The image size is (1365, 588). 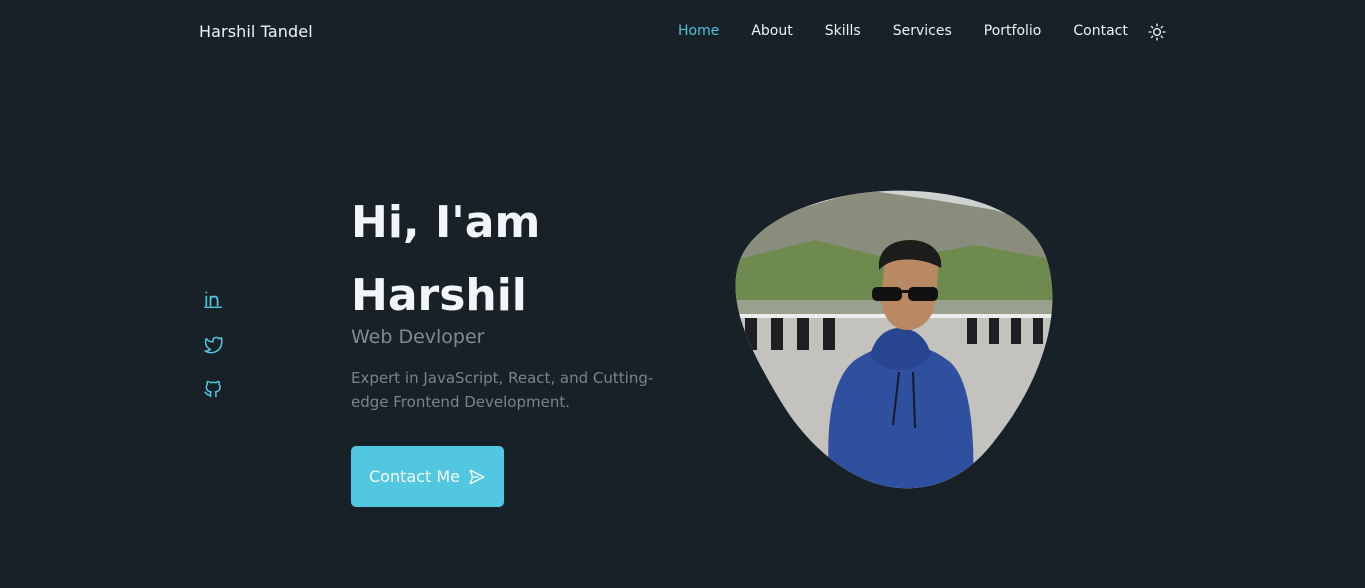 What do you see at coordinates (477, 476) in the screenshot?
I see `send-icon` at bounding box center [477, 476].